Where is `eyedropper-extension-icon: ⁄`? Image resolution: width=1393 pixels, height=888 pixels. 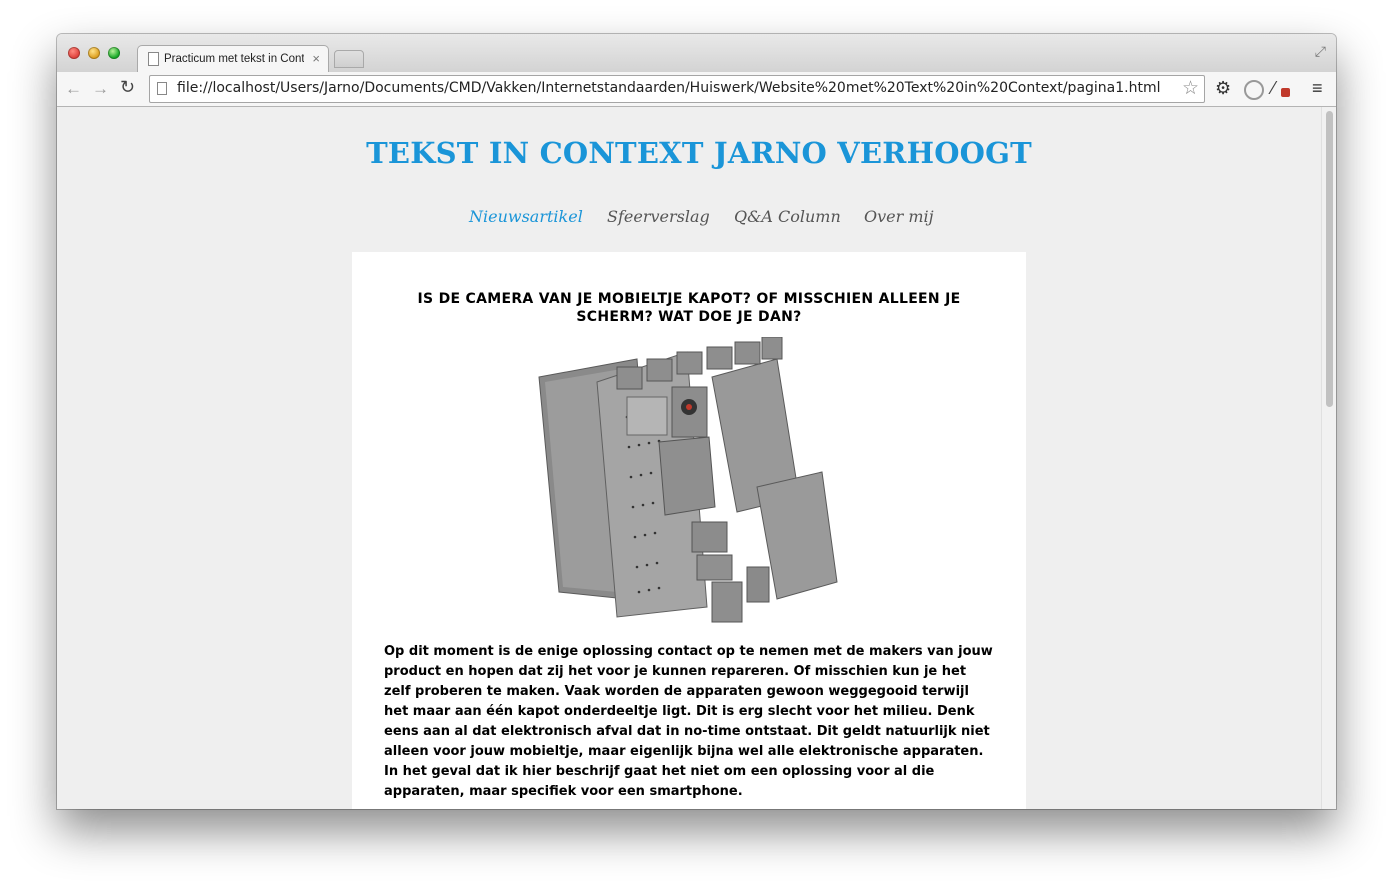
eyedropper-extension-icon: ⁄ is located at coordinates (1281, 88).